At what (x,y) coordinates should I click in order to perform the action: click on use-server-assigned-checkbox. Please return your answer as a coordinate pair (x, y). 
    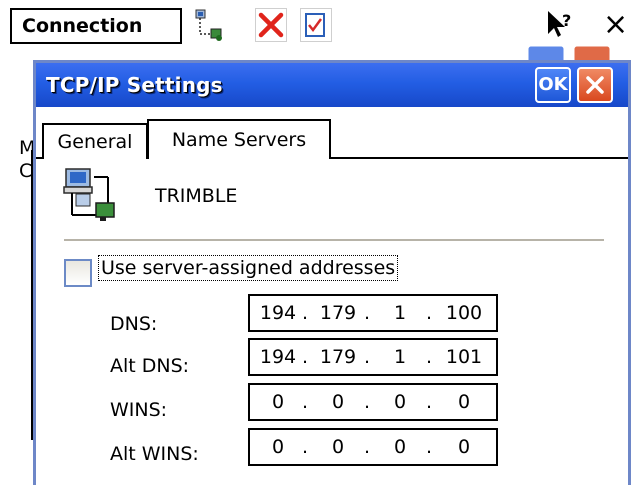
    Looking at the image, I should click on (78, 273).